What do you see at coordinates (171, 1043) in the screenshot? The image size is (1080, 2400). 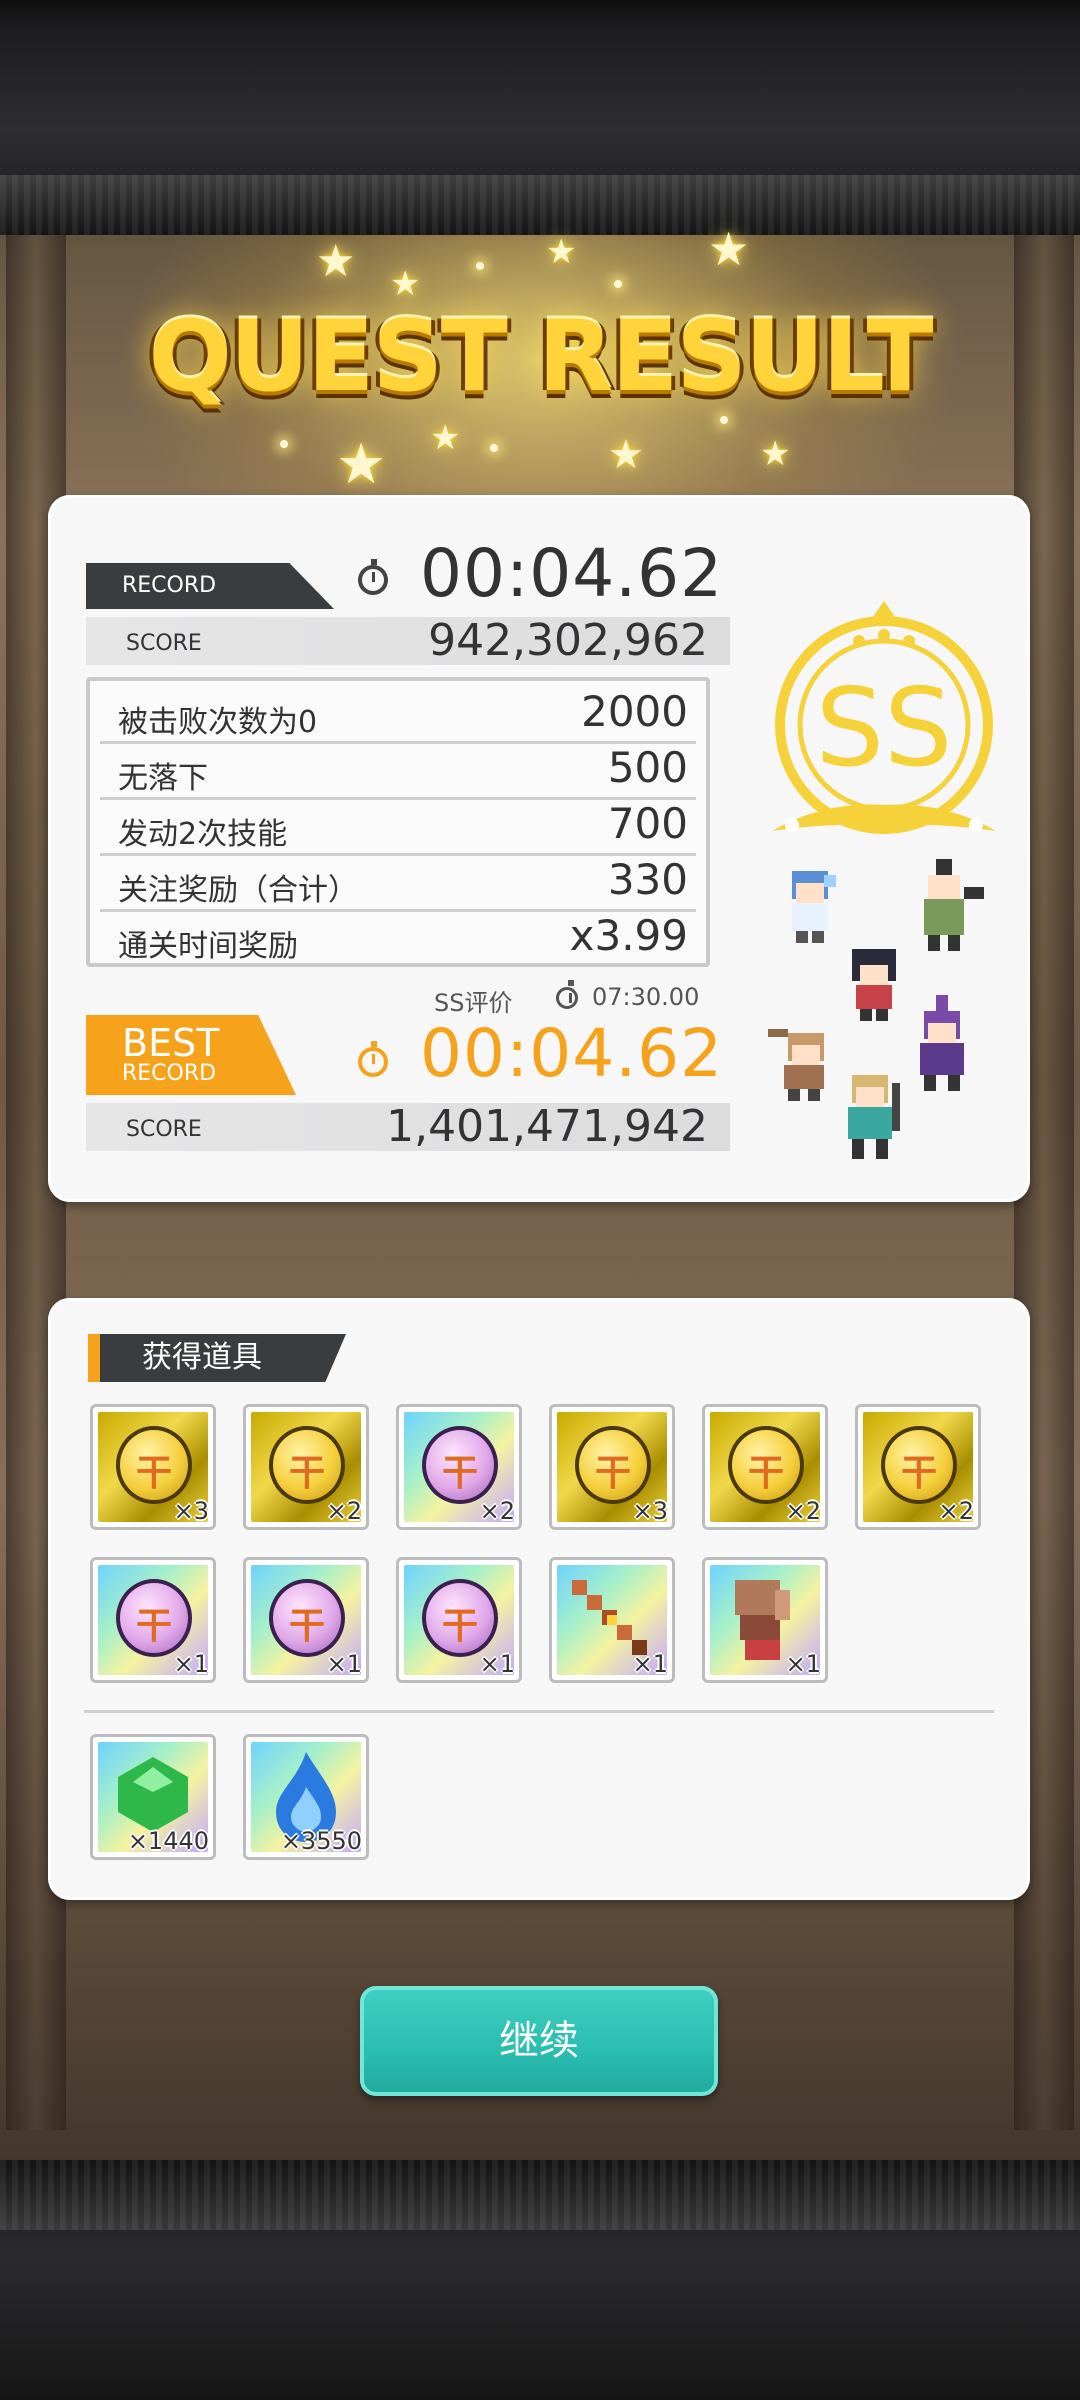 I see `best-tag-top: BEST` at bounding box center [171, 1043].